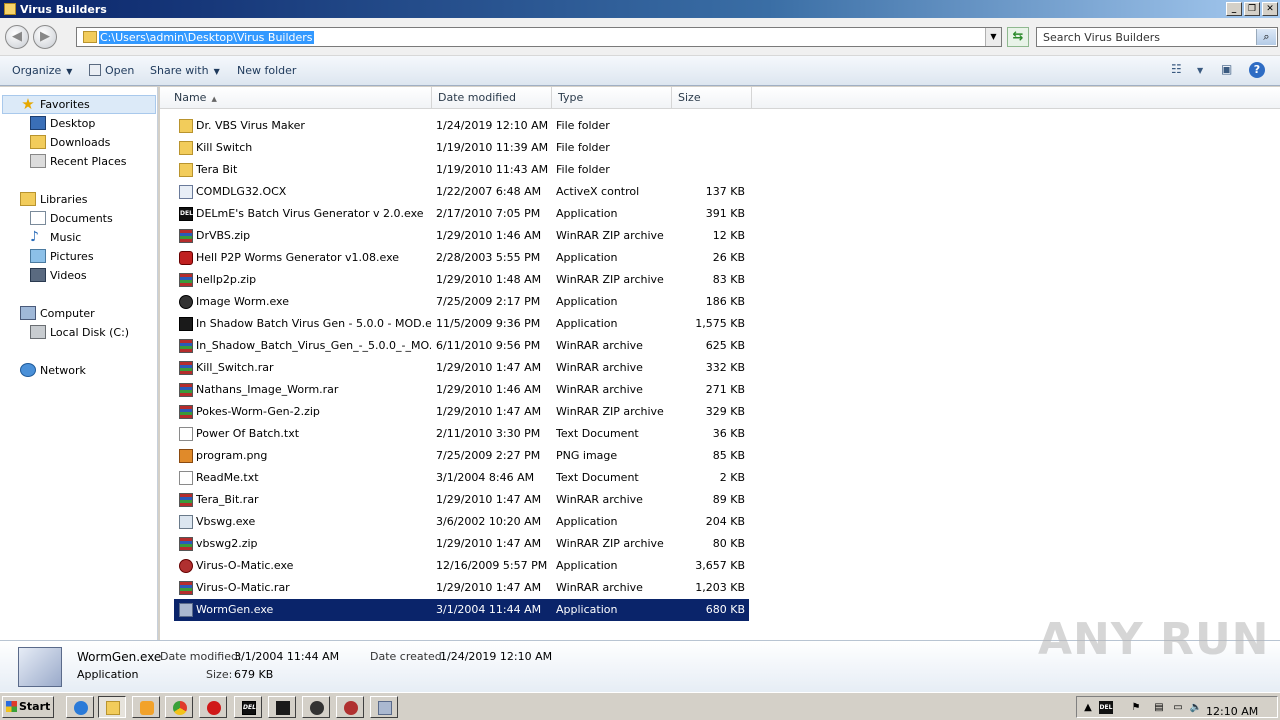  Describe the element at coordinates (300, 98) in the screenshot. I see `column-header-name: Name ▲` at that location.